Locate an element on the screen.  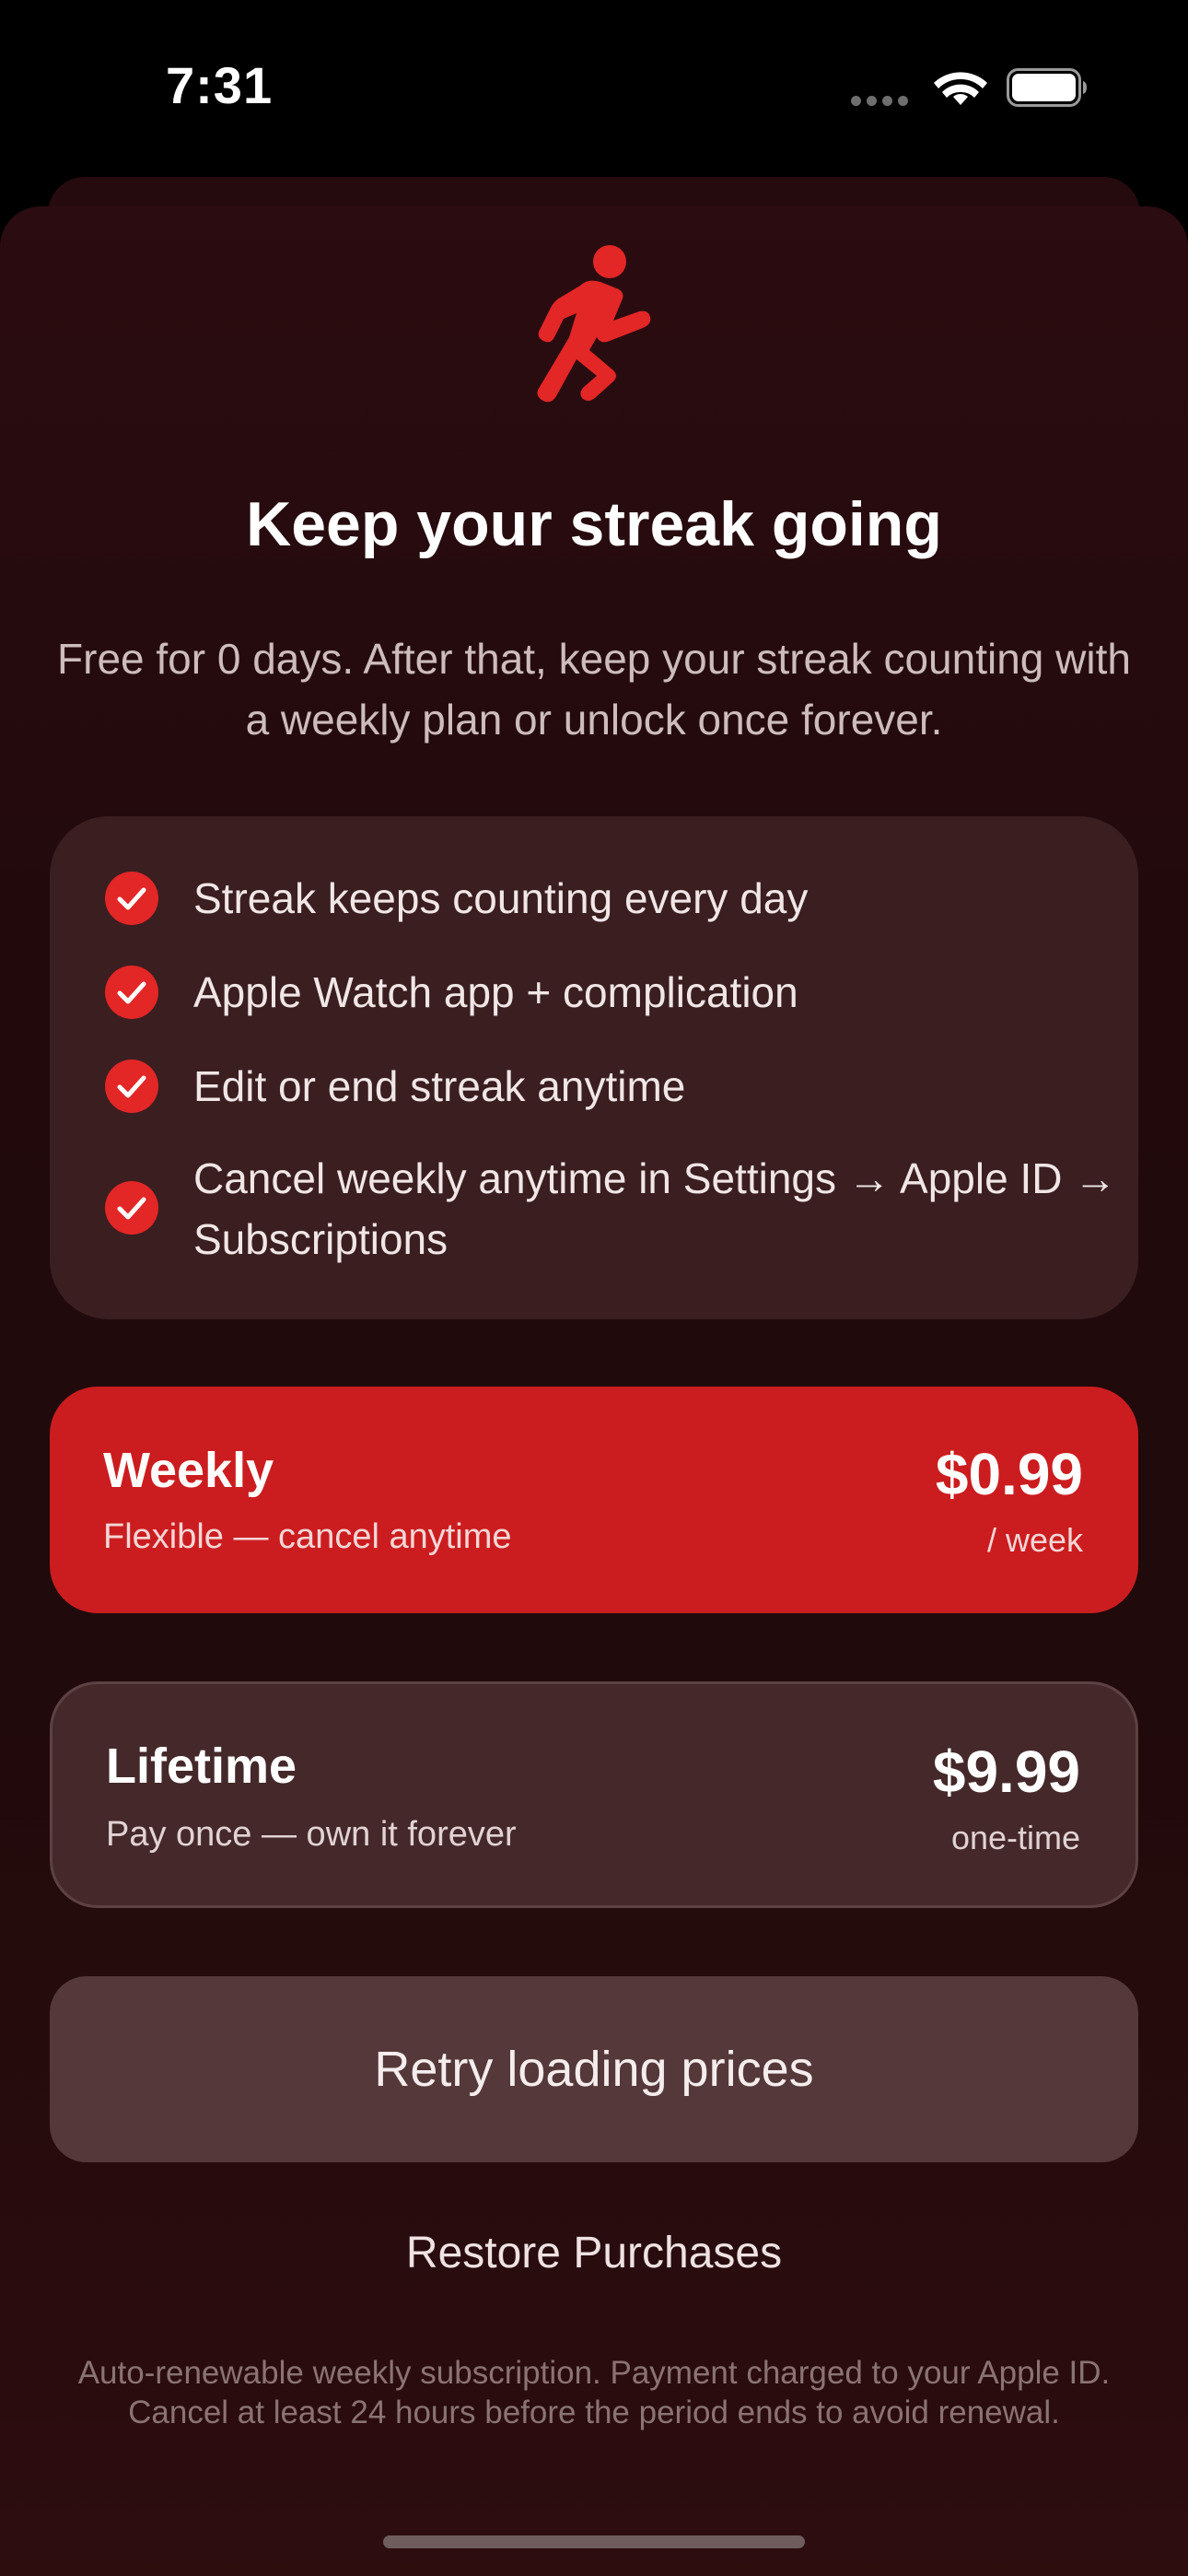
plan-price: $0.99 is located at coordinates (1009, 1474).